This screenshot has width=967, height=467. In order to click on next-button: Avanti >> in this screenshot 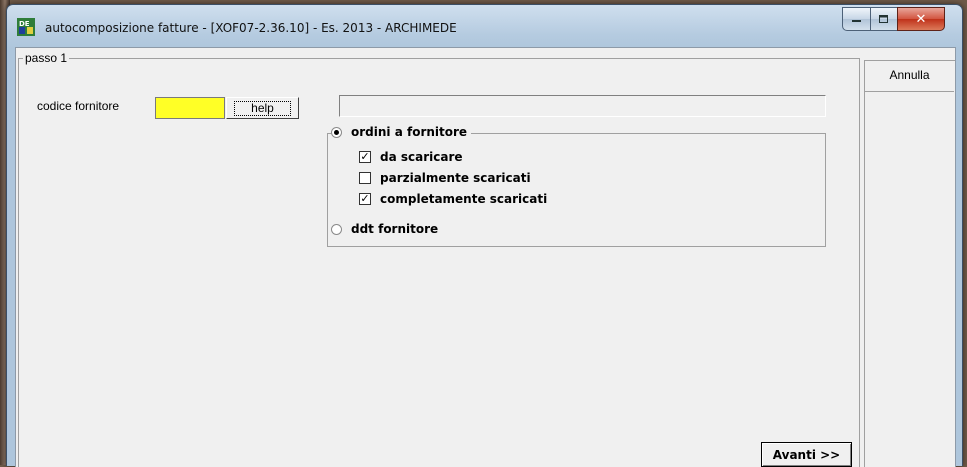, I will do `click(806, 454)`.